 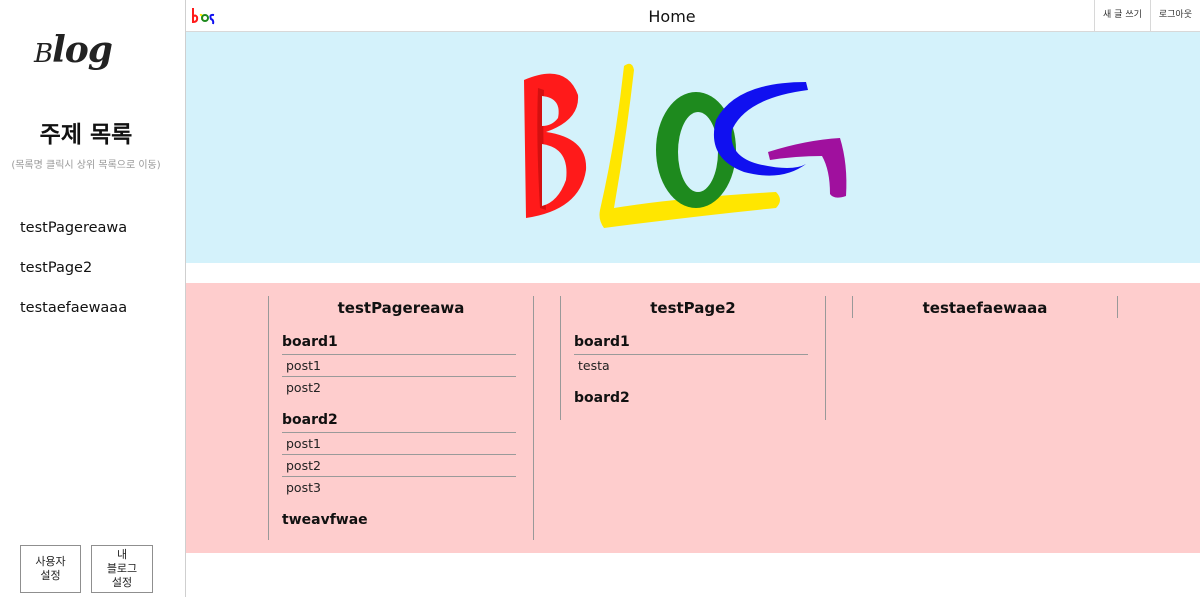 I want to click on board: board1 testa, so click(x=691, y=355).